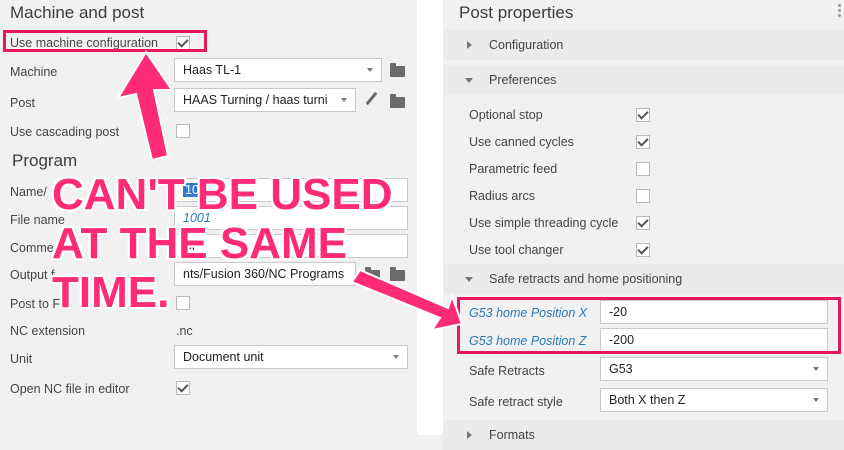 The height and width of the screenshot is (450, 844). I want to click on annotation-line-1: CAN'T BE USED, so click(222, 194).